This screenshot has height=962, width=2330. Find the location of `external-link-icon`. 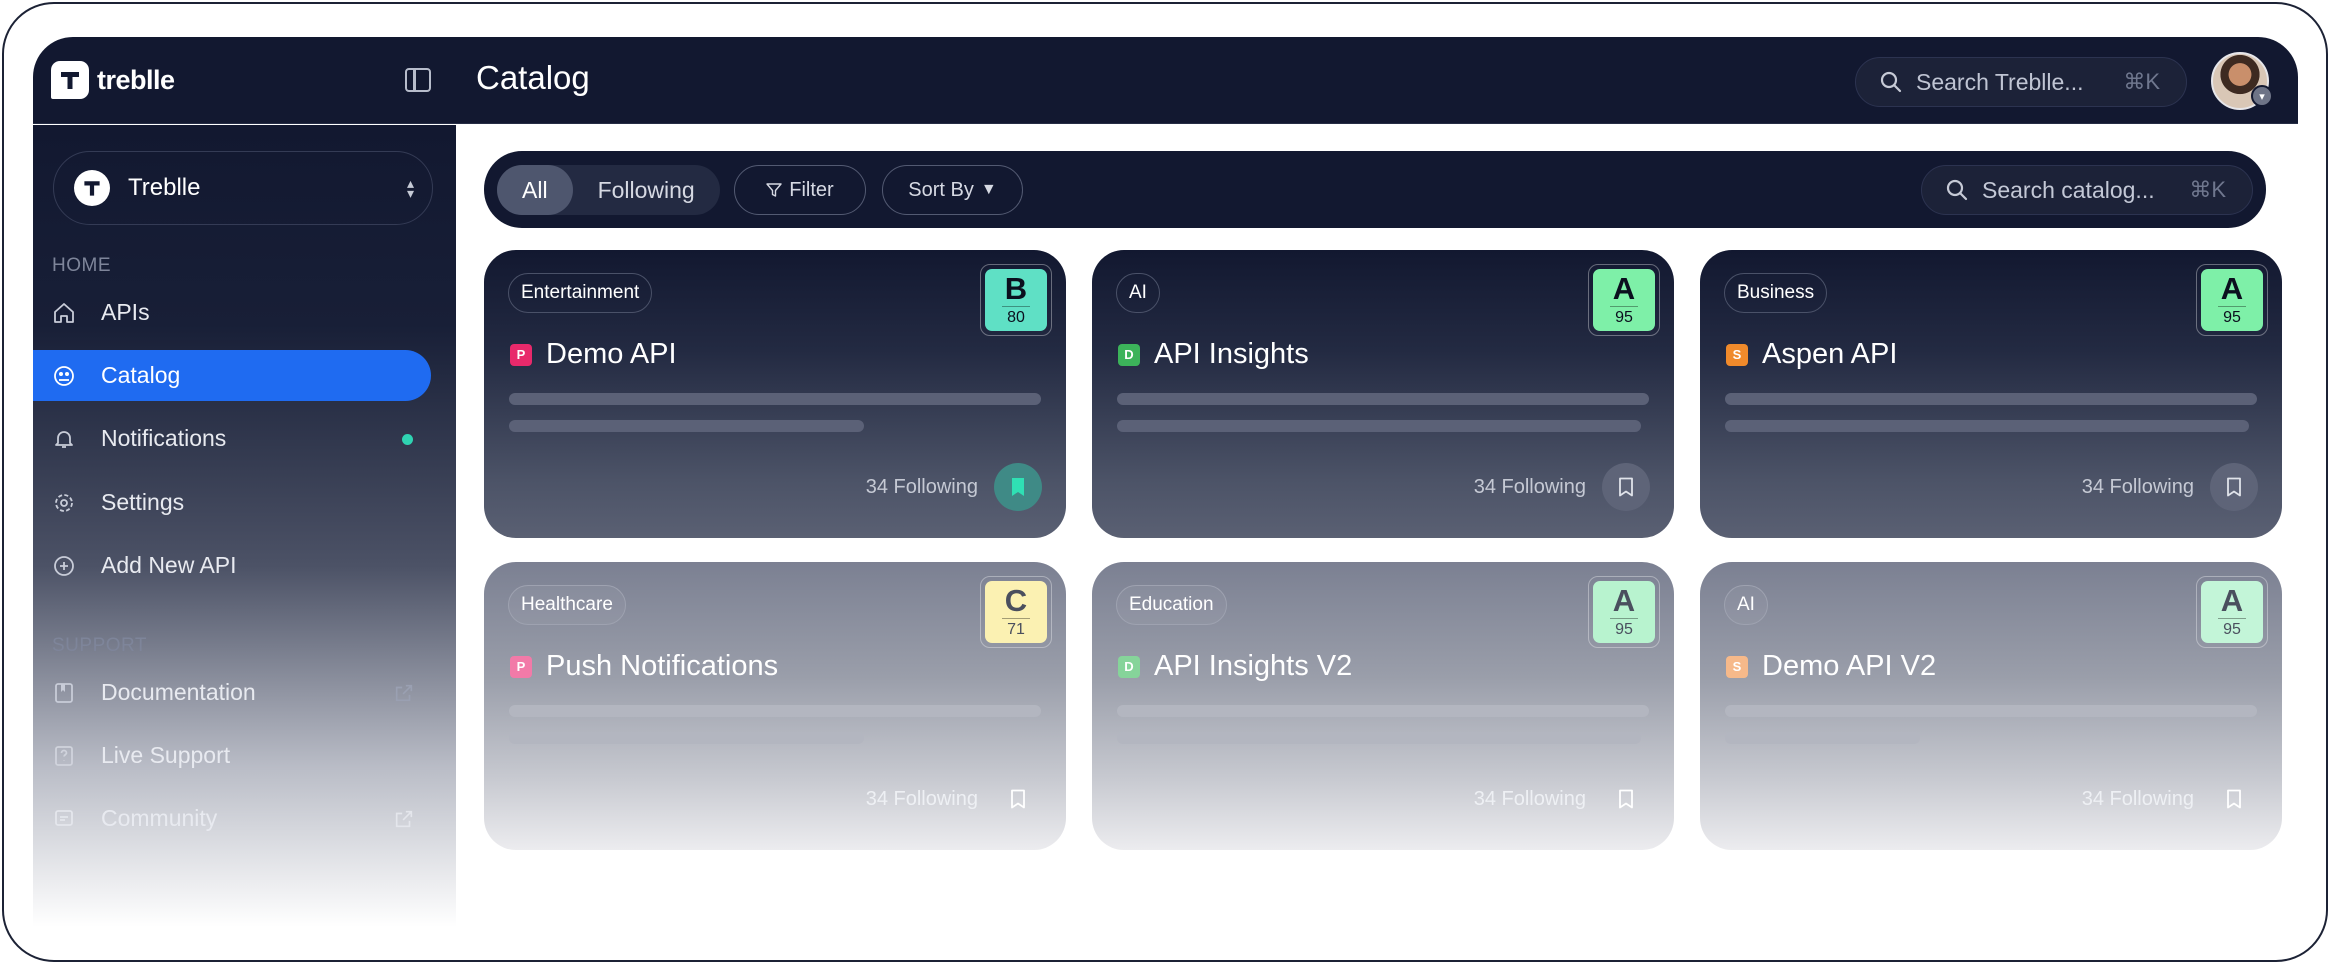

external-link-icon is located at coordinates (404, 693).